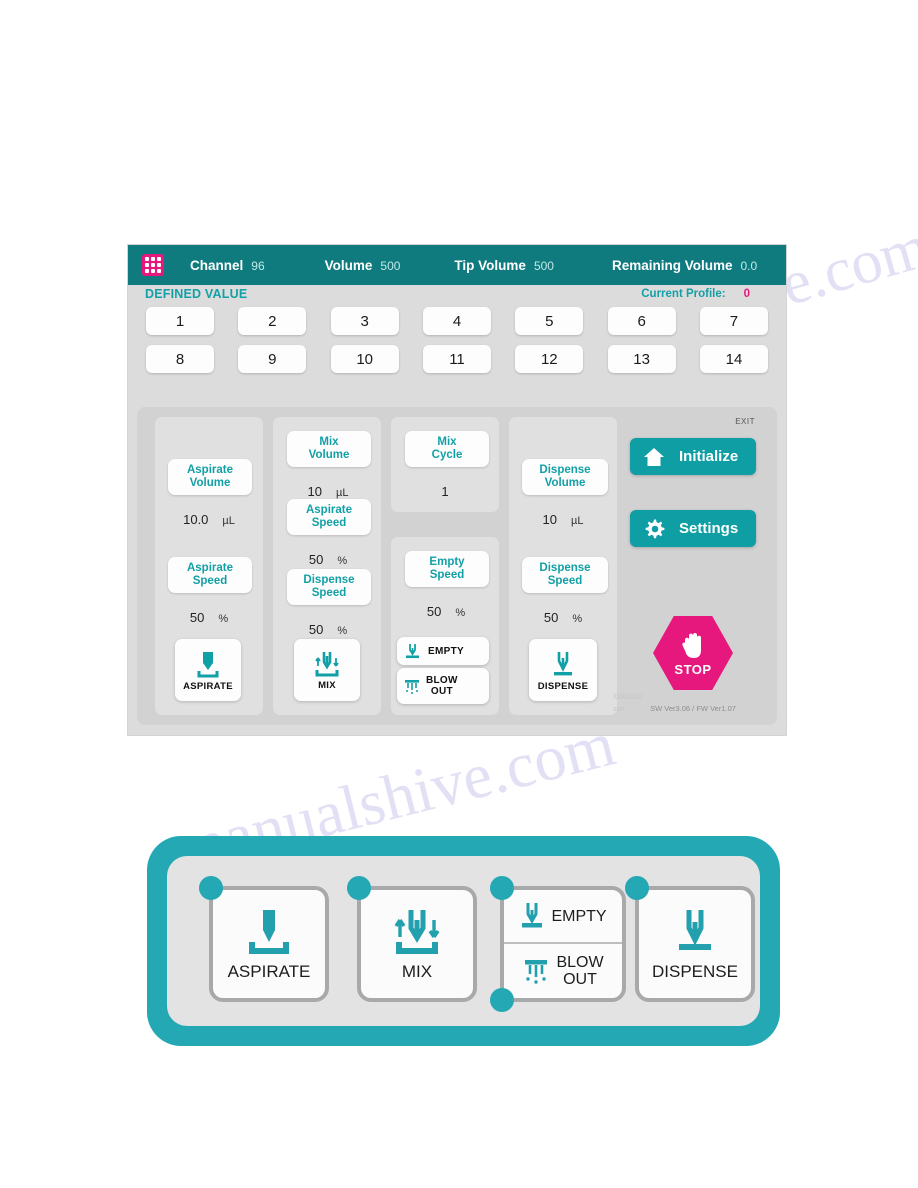  Describe the element at coordinates (269, 932) in the screenshot. I see `aspirate-icon` at that location.